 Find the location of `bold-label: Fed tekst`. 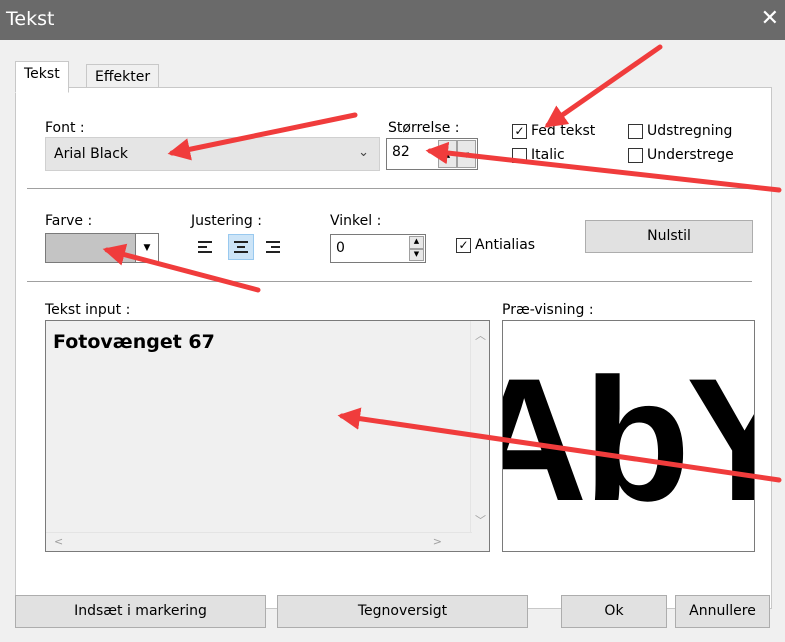

bold-label: Fed tekst is located at coordinates (563, 131).